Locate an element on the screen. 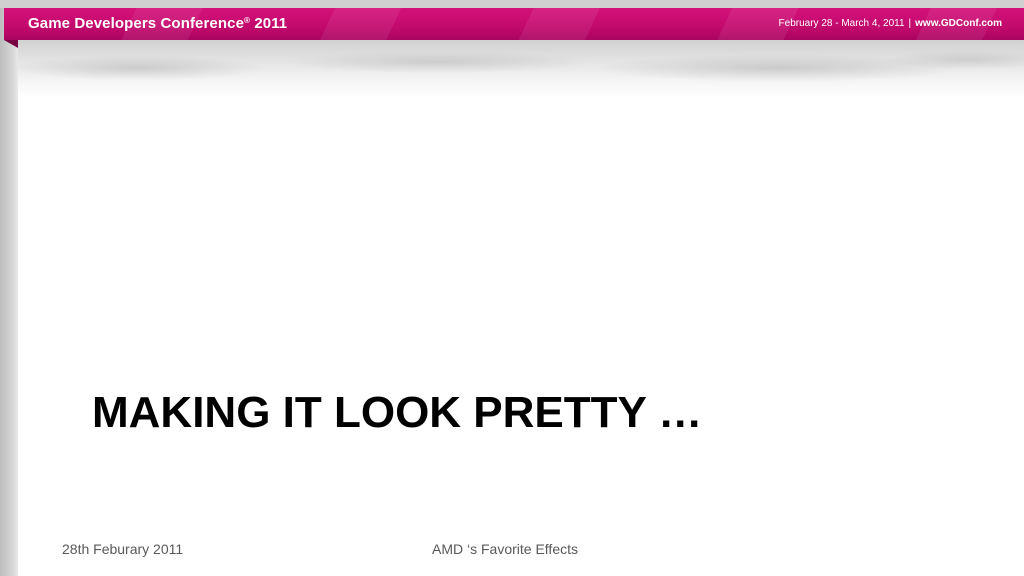 This screenshot has height=576, width=1024. header-texture is located at coordinates (521, 68).